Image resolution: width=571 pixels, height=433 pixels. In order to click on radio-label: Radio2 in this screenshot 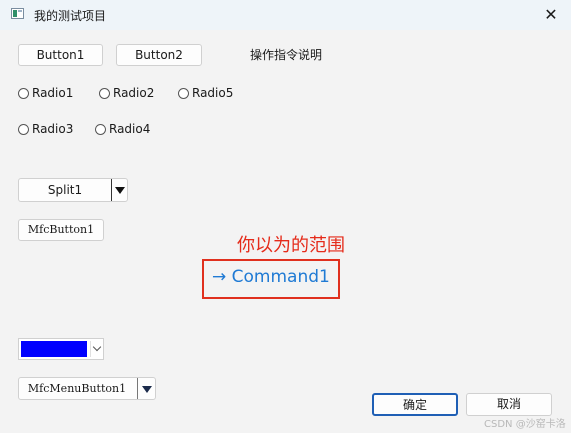, I will do `click(134, 93)`.